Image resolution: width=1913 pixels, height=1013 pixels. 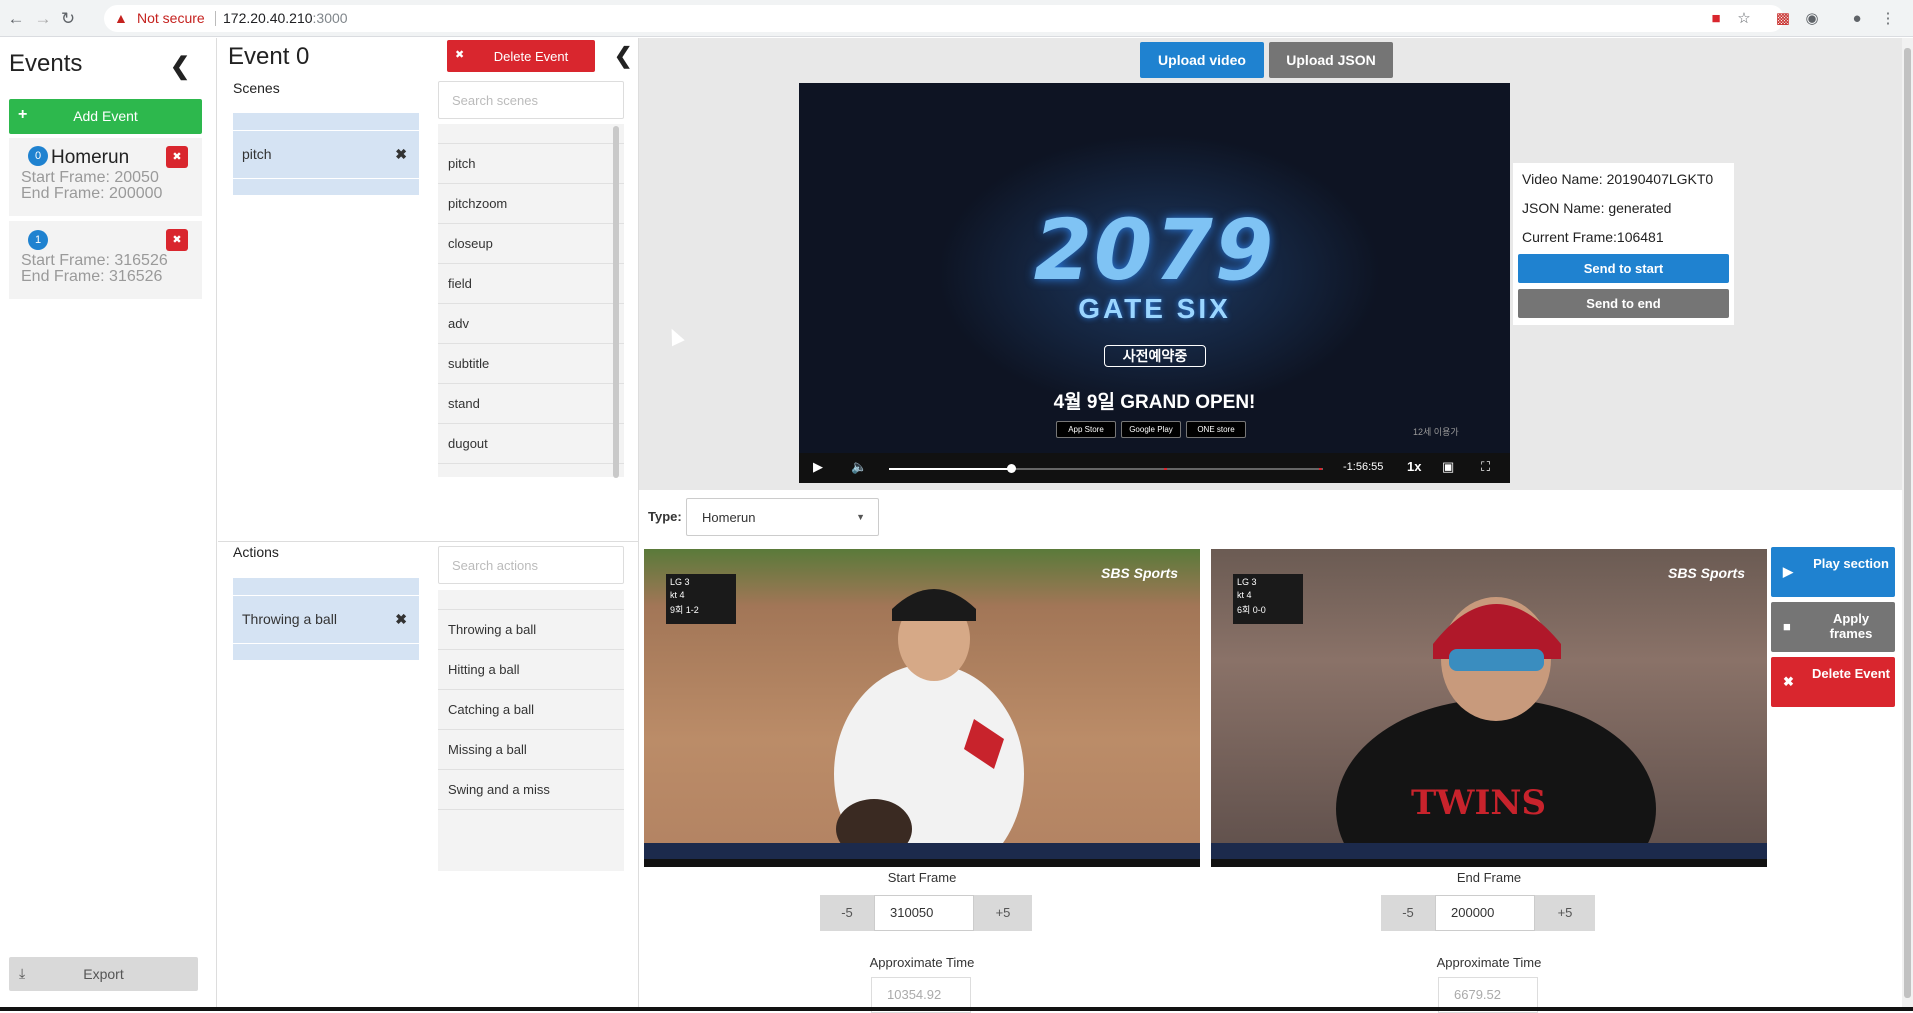 What do you see at coordinates (1623, 268) in the screenshot?
I see `send-to-start-button: Send to start` at bounding box center [1623, 268].